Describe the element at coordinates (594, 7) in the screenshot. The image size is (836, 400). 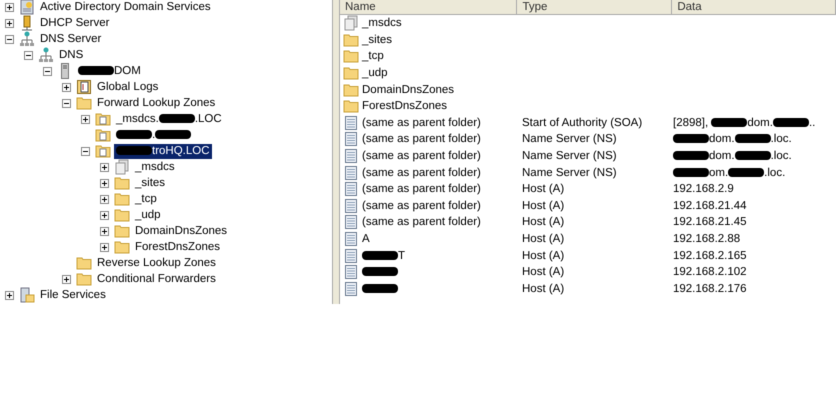
I see `column-header: Type` at that location.